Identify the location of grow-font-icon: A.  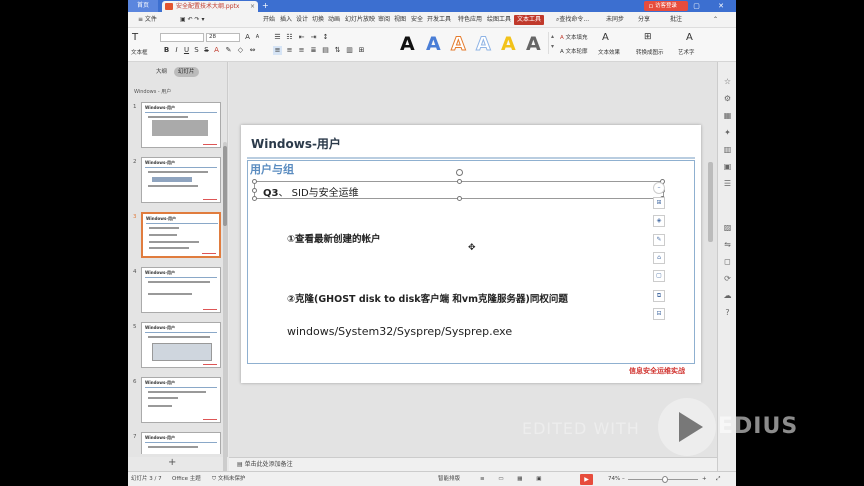
(247, 37).